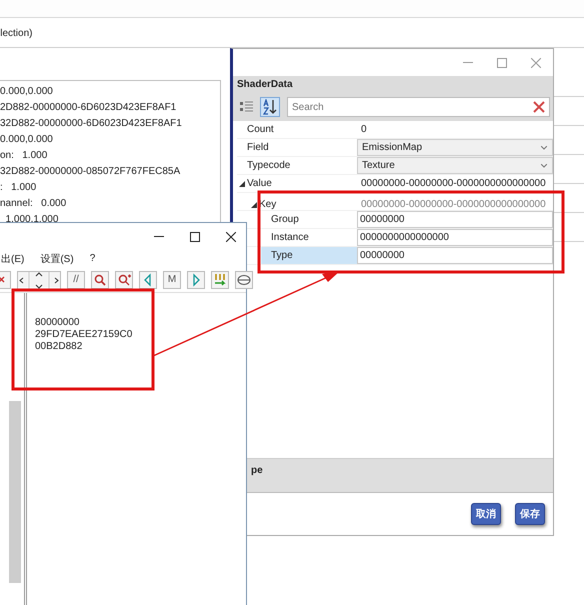 The width and height of the screenshot is (584, 605). What do you see at coordinates (172, 279) in the screenshot?
I see `toolbar-button: M` at bounding box center [172, 279].